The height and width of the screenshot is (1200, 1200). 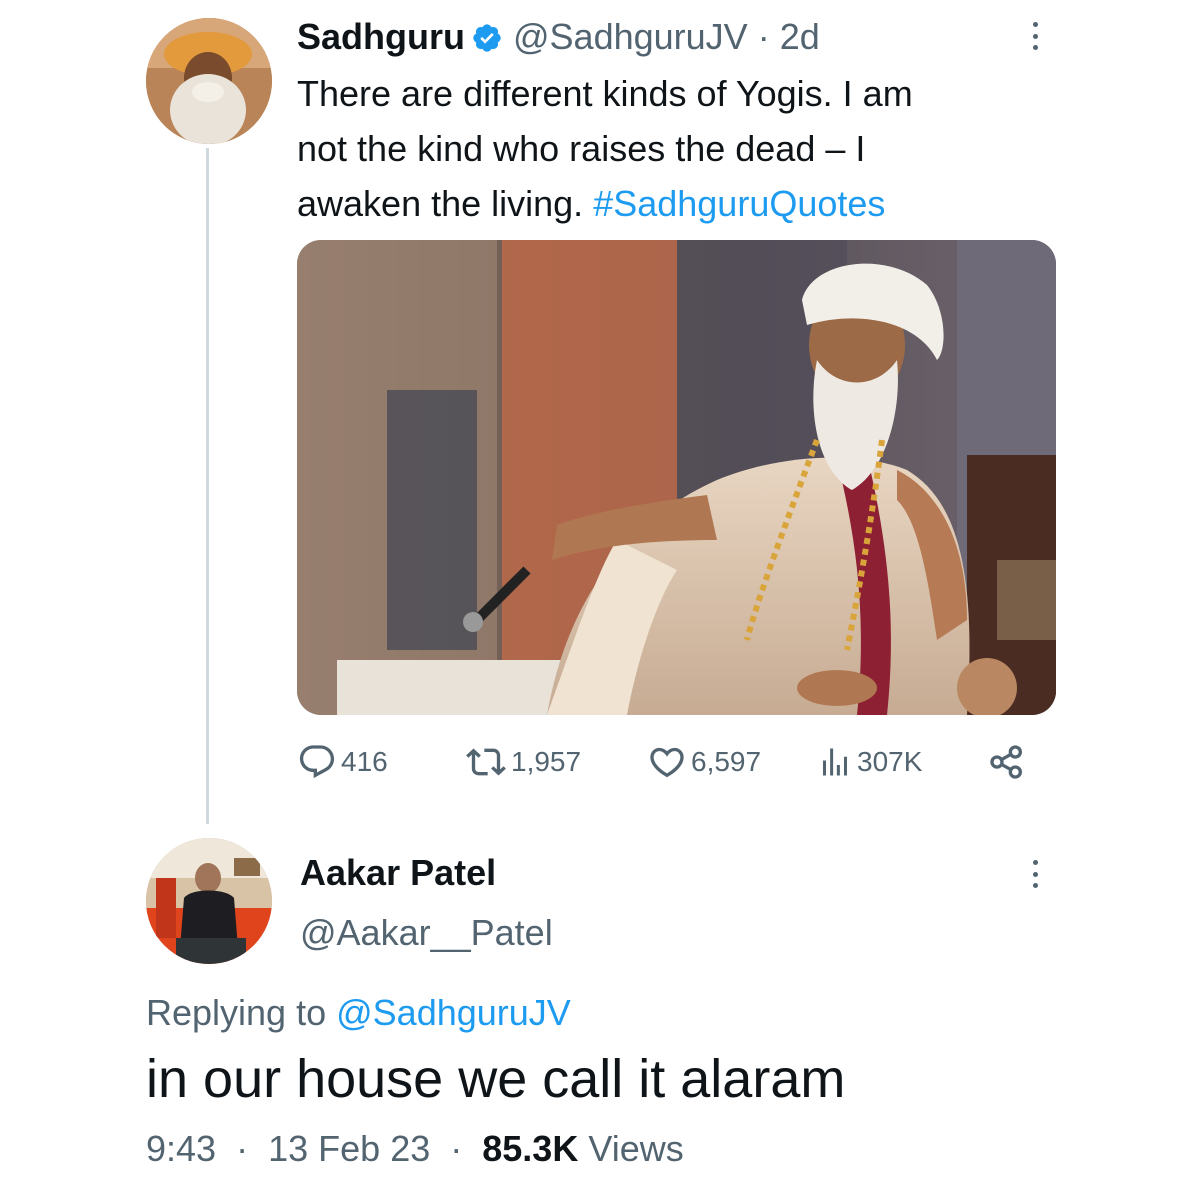 What do you see at coordinates (426, 933) in the screenshot?
I see `reply-author-handle: @Aakar__Patel` at bounding box center [426, 933].